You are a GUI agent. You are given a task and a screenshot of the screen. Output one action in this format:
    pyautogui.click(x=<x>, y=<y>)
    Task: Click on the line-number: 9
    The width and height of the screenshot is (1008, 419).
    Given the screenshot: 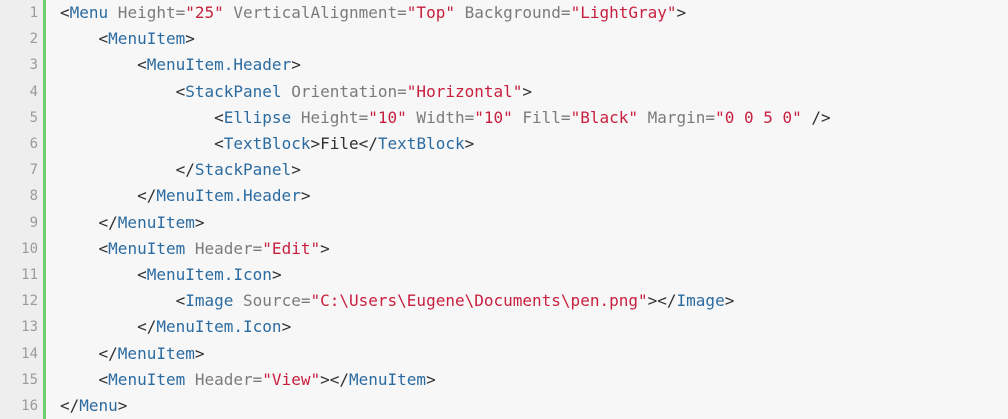 What is the action you would take?
    pyautogui.click(x=33, y=222)
    